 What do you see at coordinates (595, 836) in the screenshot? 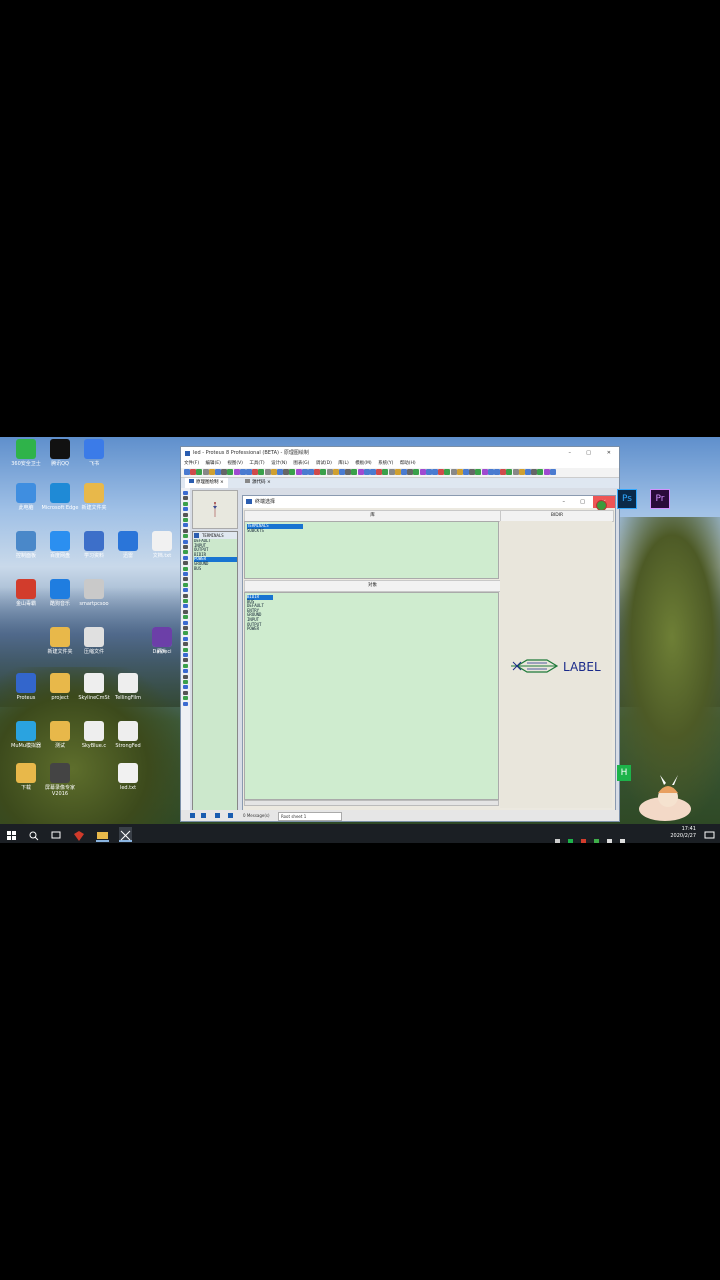
I see `system-tray-icons: 英` at bounding box center [595, 836].